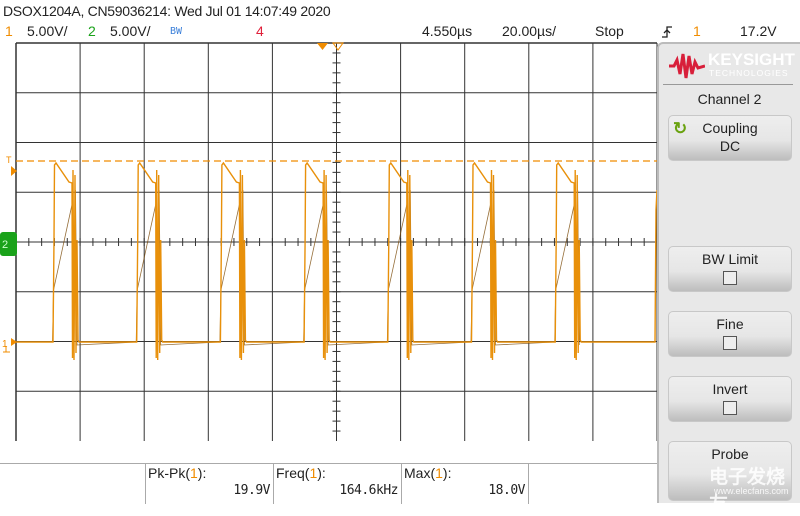 Image resolution: width=800 pixels, height=516 pixels. I want to click on ch1-scale: 5.00V/, so click(47, 31).